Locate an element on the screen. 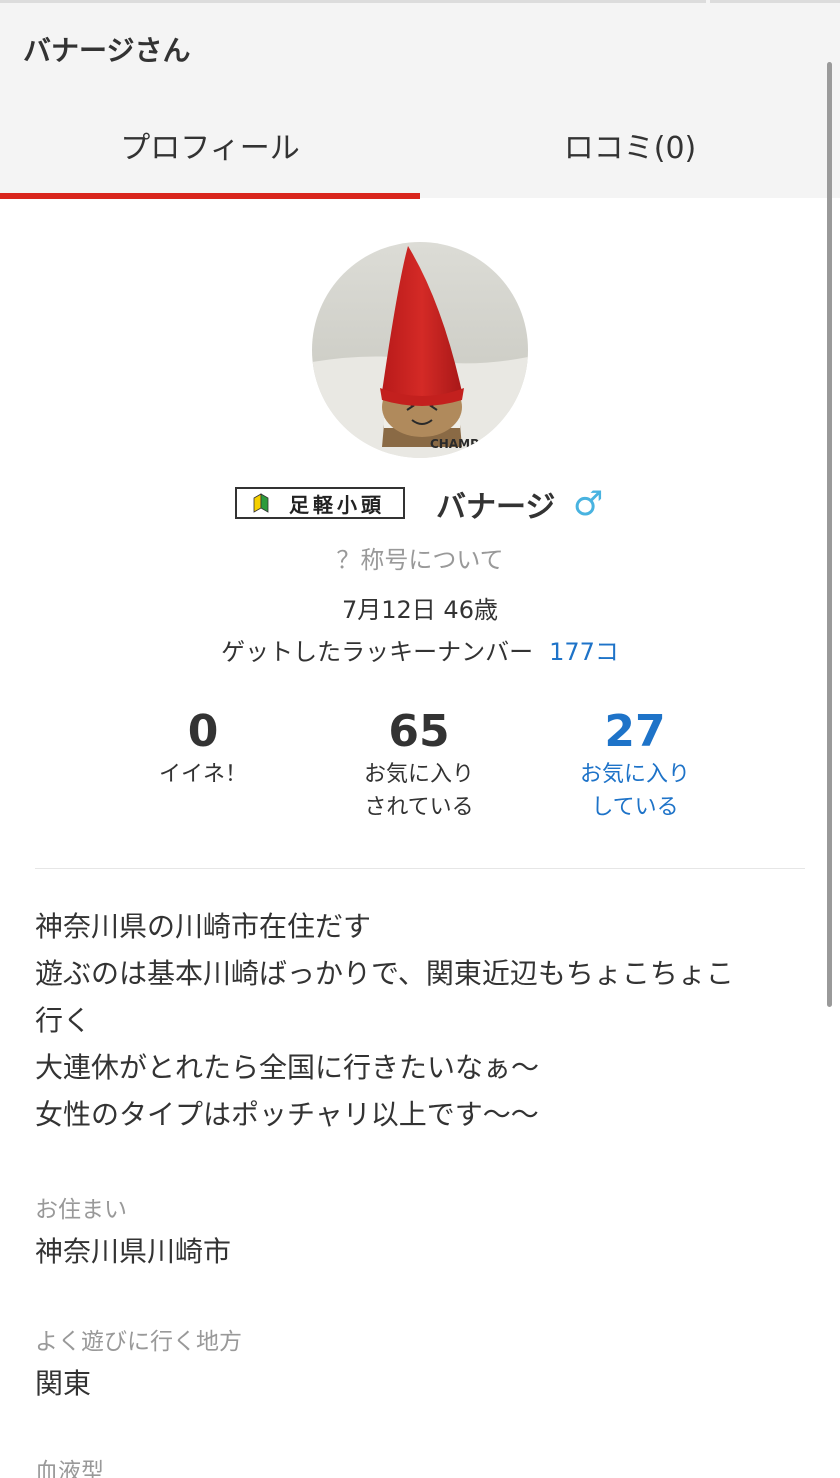  beginner-leaf-icon is located at coordinates (261, 505).